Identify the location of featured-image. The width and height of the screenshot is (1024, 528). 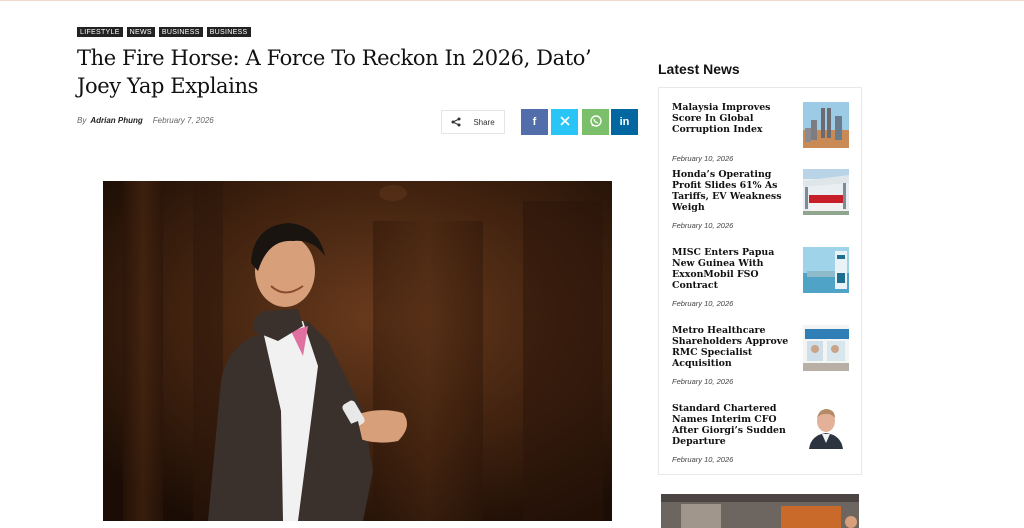
(760, 511).